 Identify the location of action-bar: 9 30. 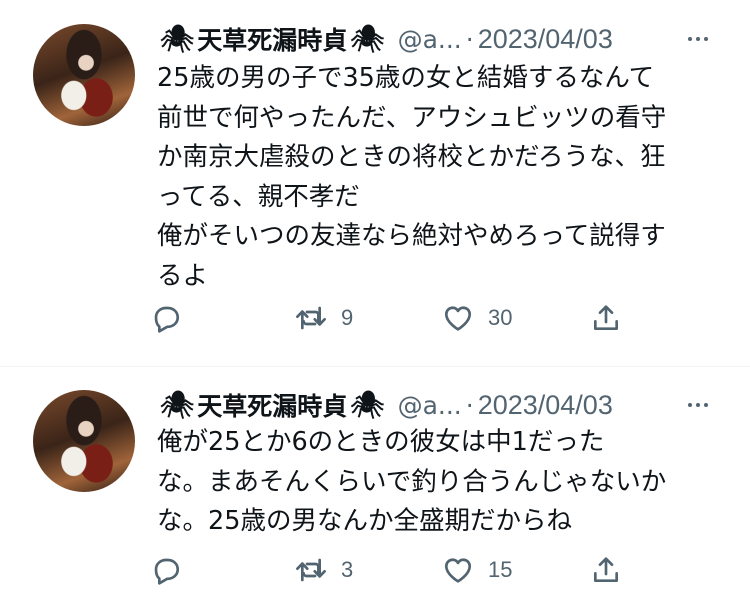
(390, 319).